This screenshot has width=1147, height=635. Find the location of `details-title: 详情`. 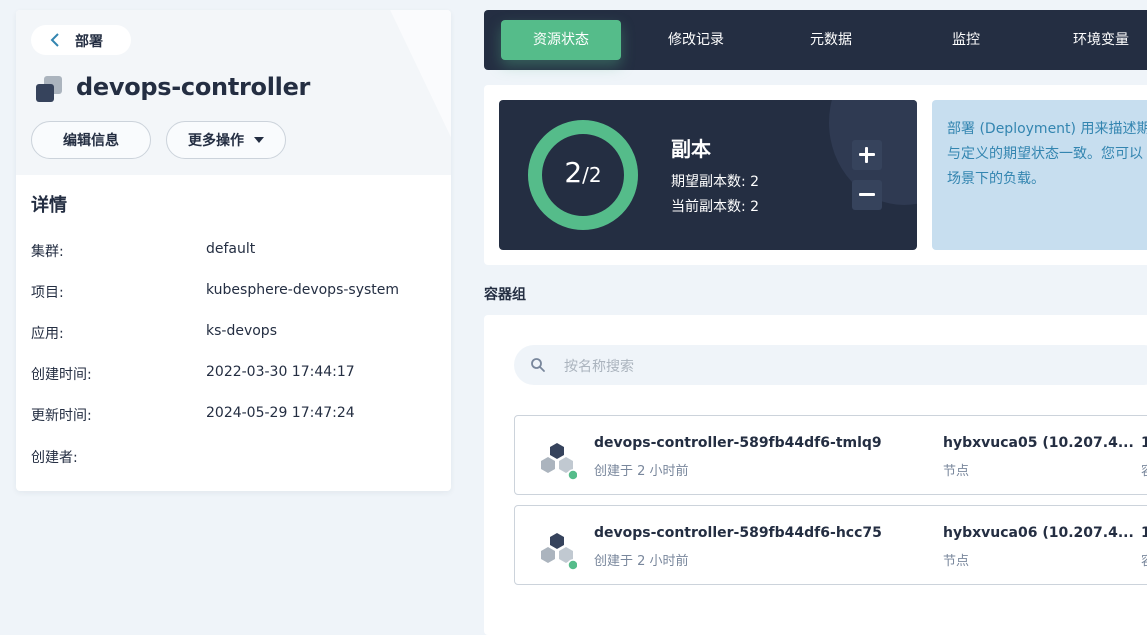

details-title: 详情 is located at coordinates (49, 205).